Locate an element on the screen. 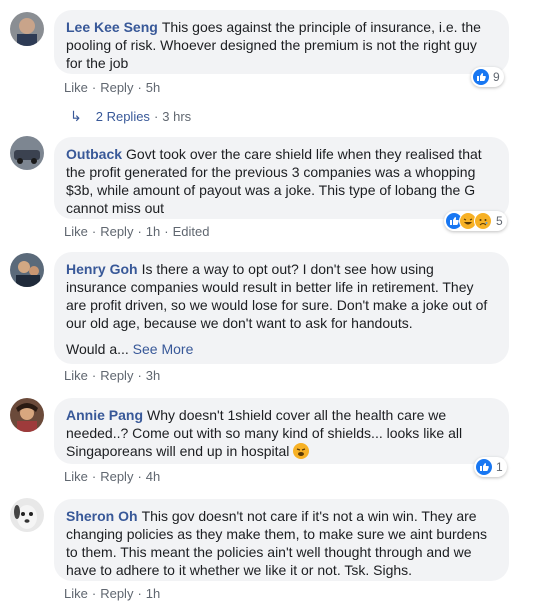  comment-time: 5h is located at coordinates (153, 87).